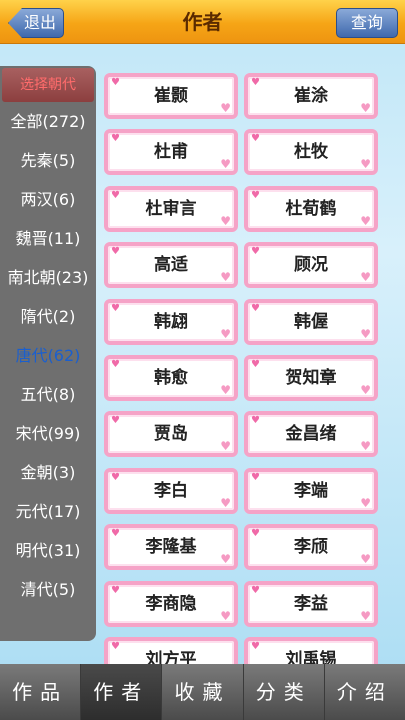 The height and width of the screenshot is (720, 405). I want to click on author-name: 李益, so click(311, 603).